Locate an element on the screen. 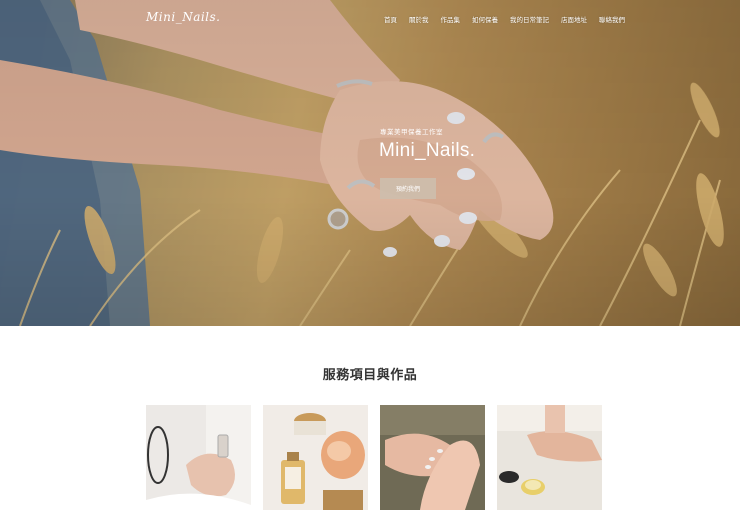 This screenshot has height=520, width=740. gallery-tile-manicure is located at coordinates (432, 457).